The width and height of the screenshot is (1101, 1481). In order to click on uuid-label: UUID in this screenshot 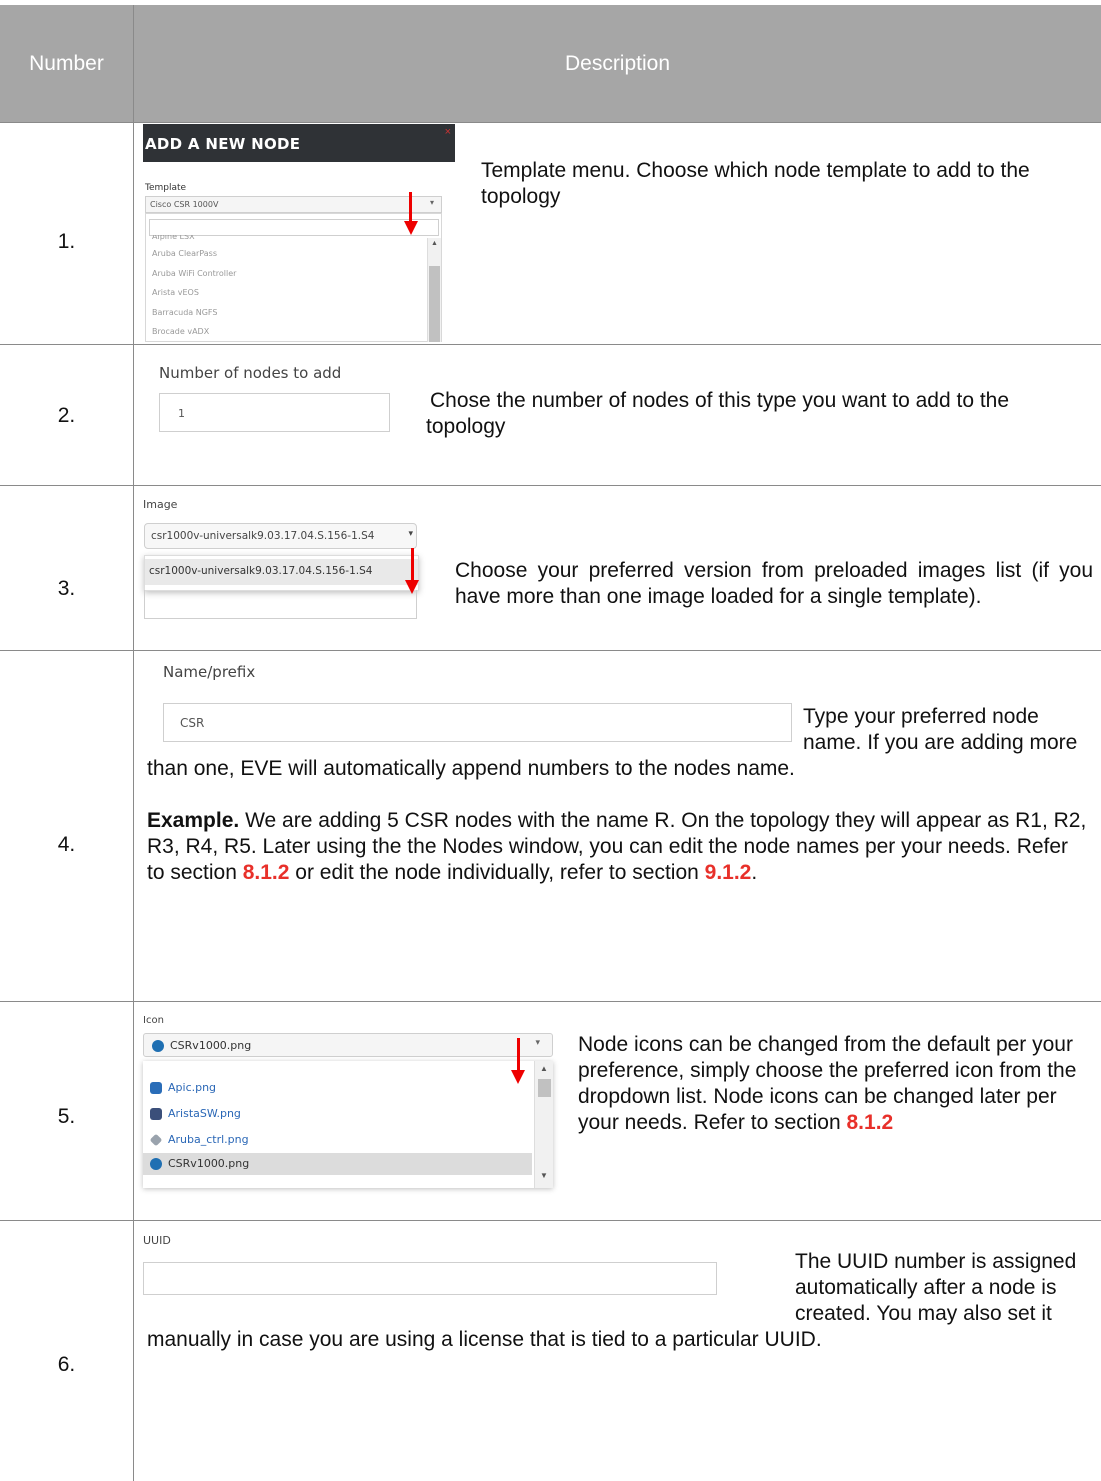, I will do `click(157, 1240)`.